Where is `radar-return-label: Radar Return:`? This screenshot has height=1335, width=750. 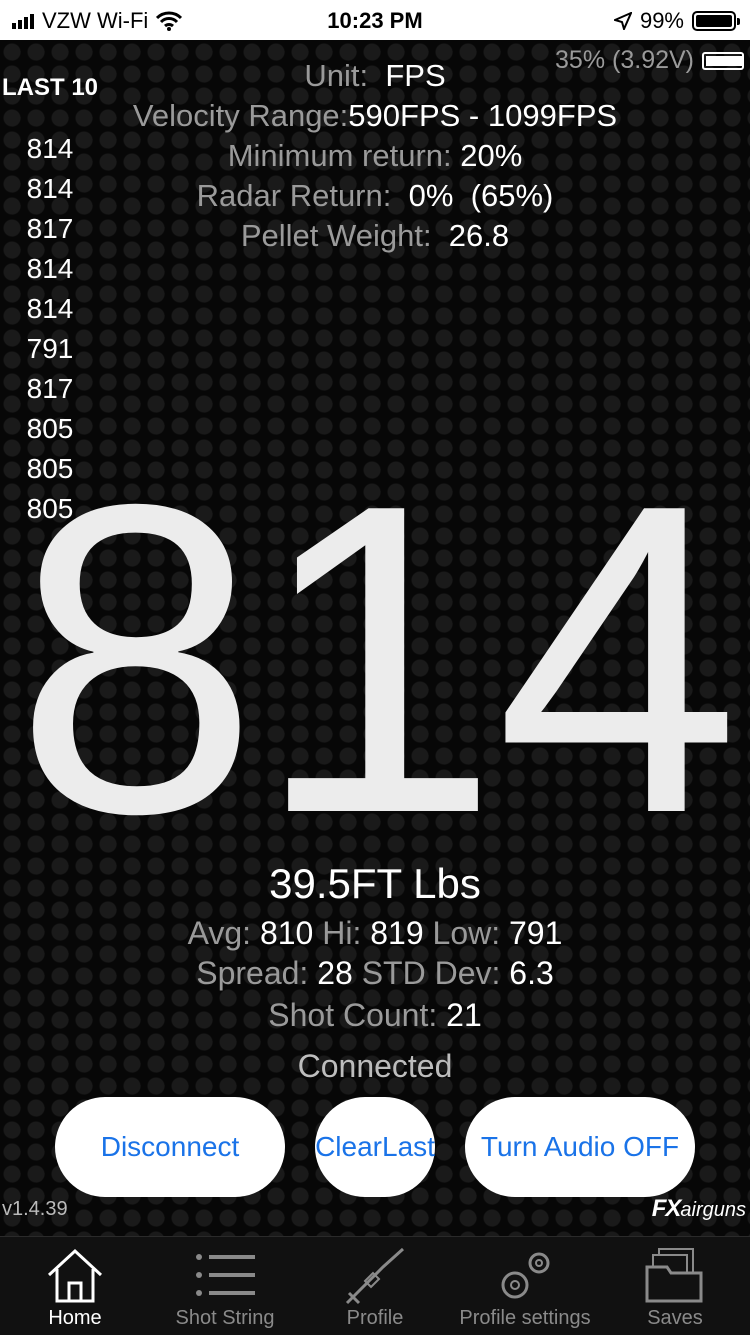
radar-return-label: Radar Return: is located at coordinates (294, 195).